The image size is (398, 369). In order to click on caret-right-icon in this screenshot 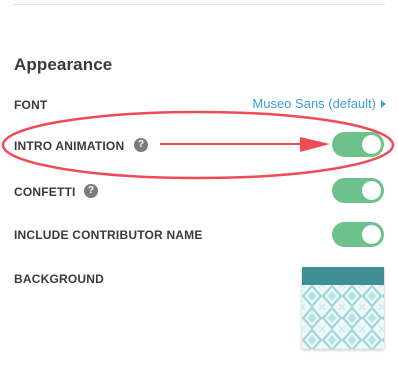, I will do `click(383, 103)`.